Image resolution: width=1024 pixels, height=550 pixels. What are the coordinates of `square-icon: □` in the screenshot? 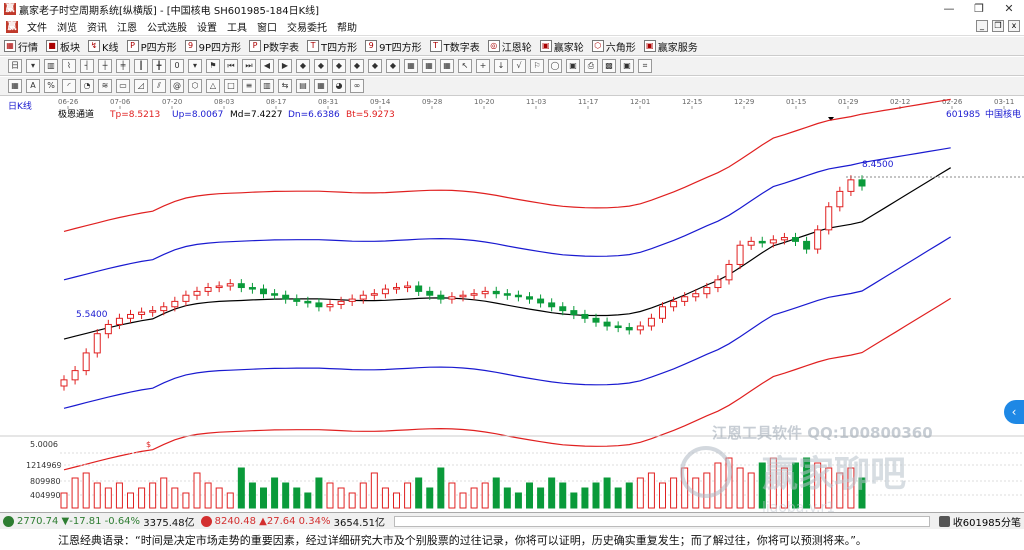 It's located at (231, 86).